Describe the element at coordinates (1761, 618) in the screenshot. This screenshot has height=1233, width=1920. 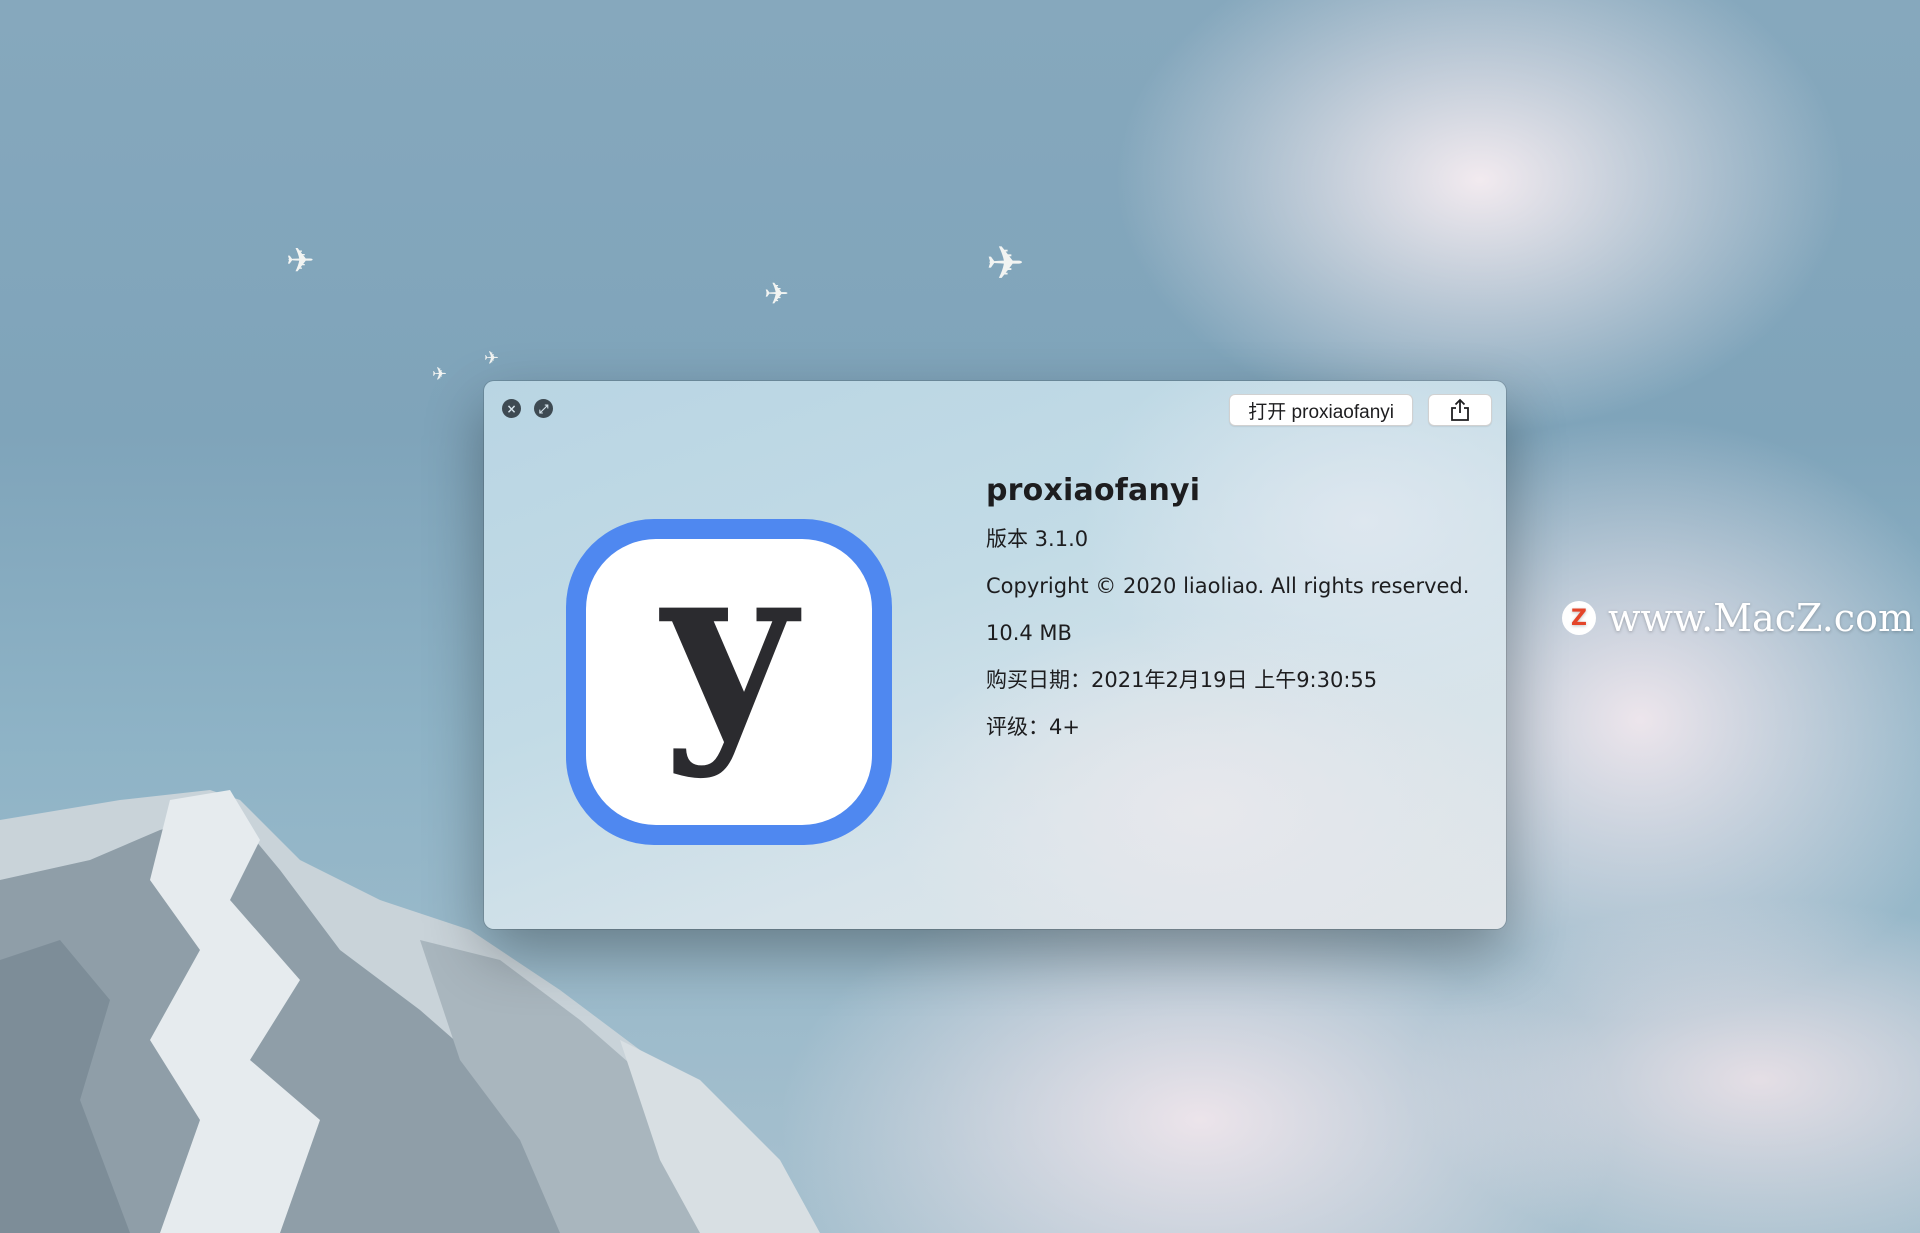
I see `watermark-text: www.MacZ.com` at that location.